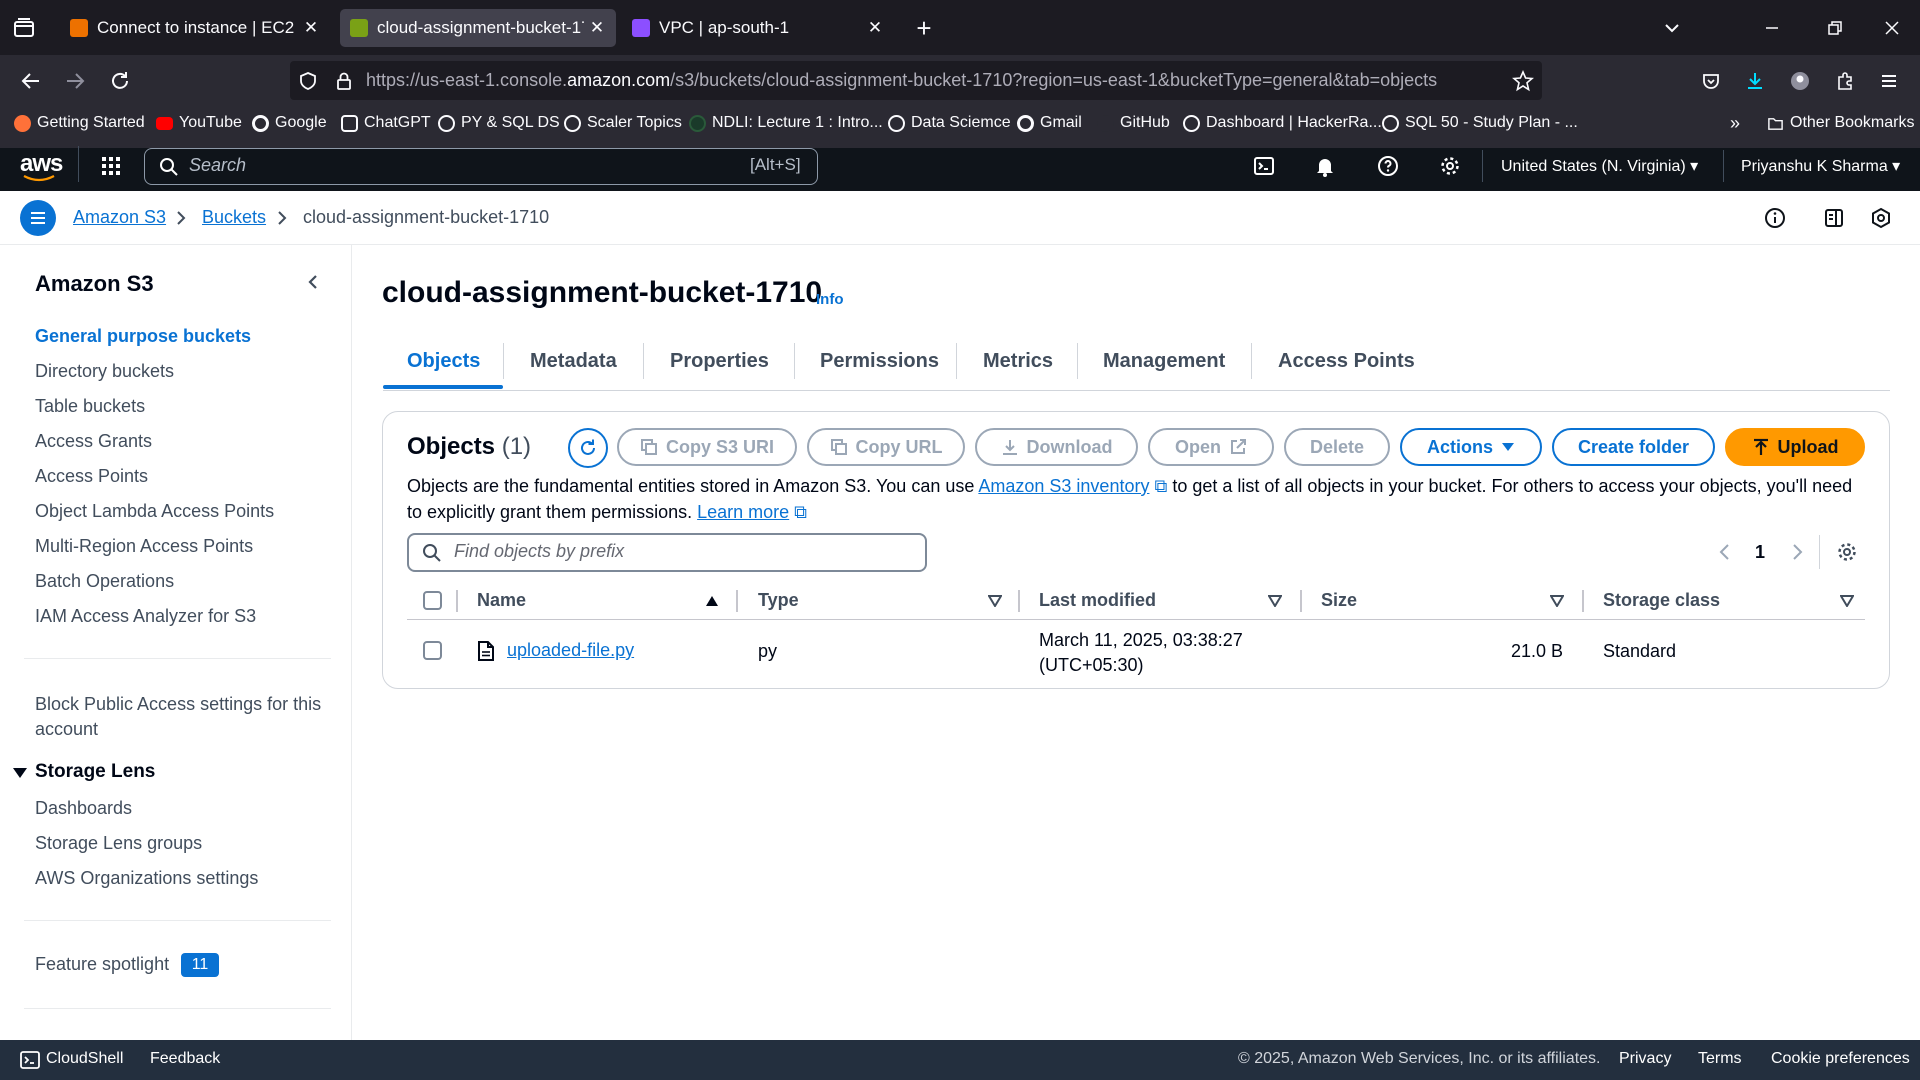 This screenshot has height=1080, width=1920. What do you see at coordinates (1471, 447) in the screenshot?
I see `actions-button: Actions` at bounding box center [1471, 447].